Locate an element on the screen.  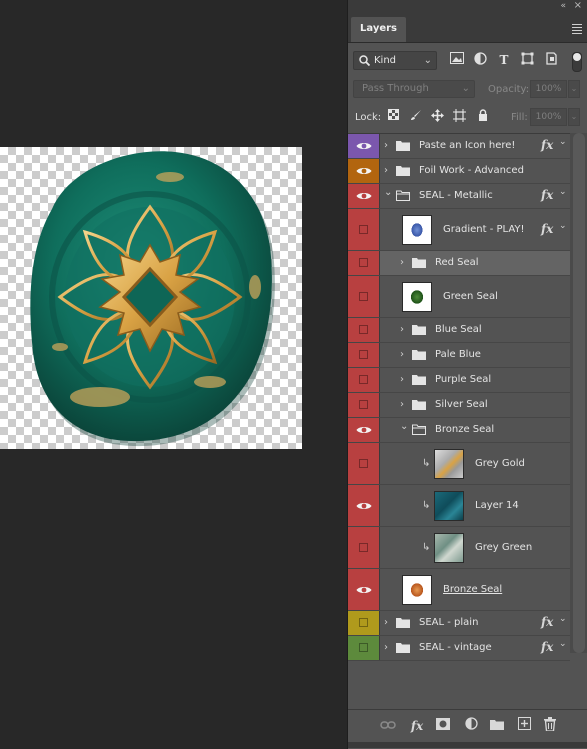
layer-group-row: › SEAL - plain fx ⌄ is located at coordinates (459, 623).